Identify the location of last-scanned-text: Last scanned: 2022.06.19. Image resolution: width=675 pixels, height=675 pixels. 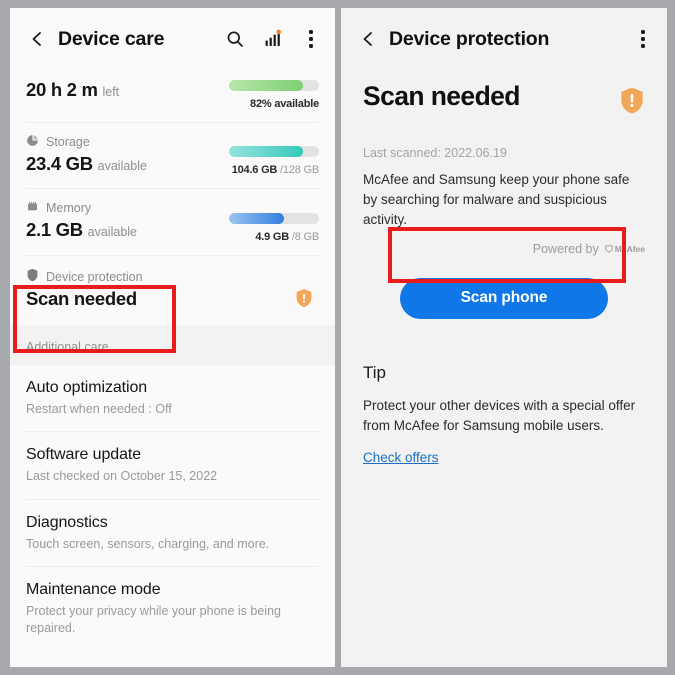
(435, 153).